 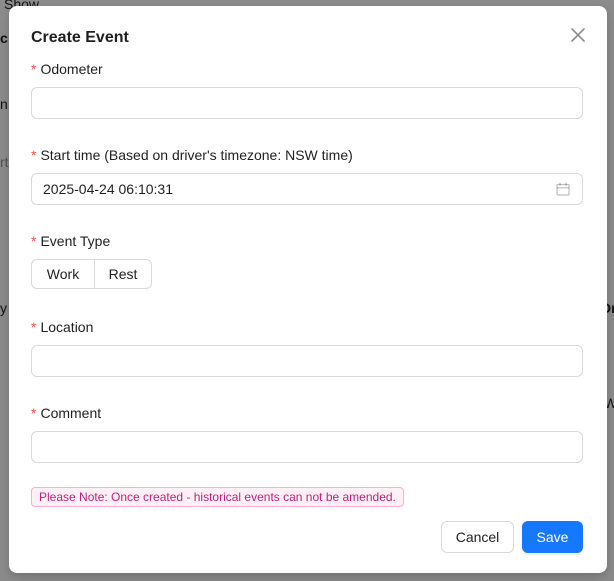 What do you see at coordinates (307, 447) in the screenshot?
I see `comment-input` at bounding box center [307, 447].